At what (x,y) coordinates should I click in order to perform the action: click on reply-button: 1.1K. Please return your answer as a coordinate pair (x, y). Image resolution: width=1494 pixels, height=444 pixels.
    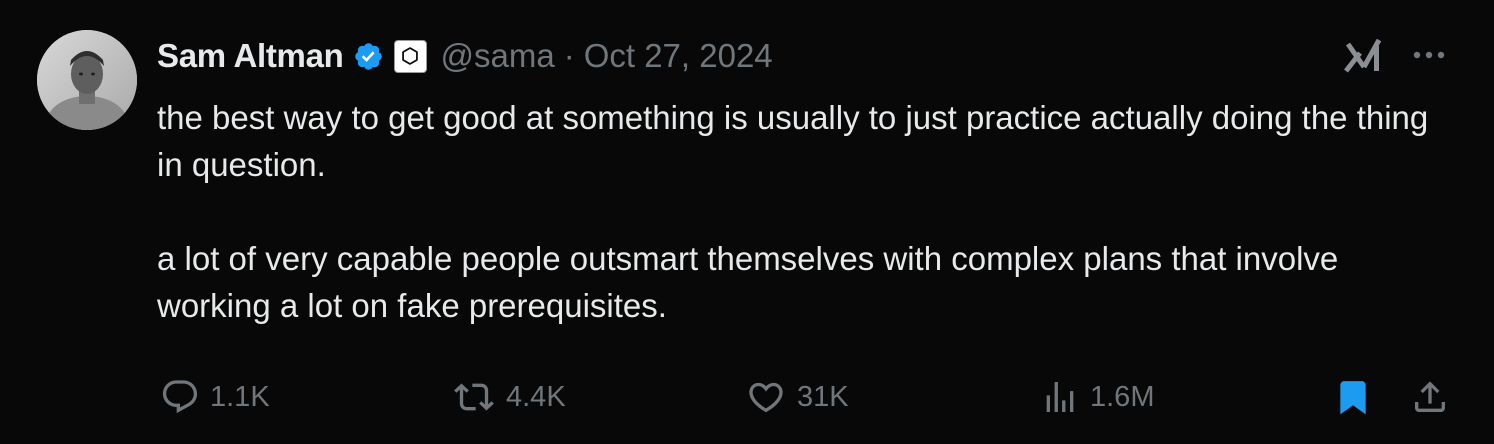
    Looking at the image, I should click on (215, 397).